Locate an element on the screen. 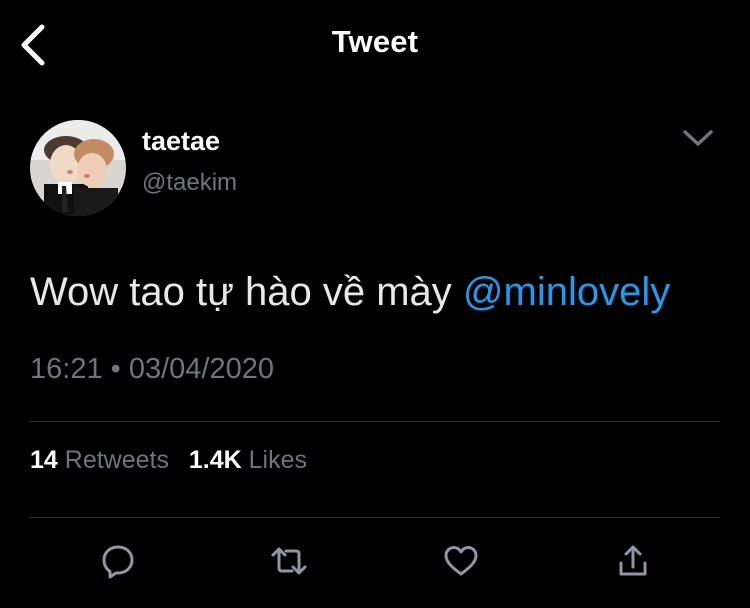 This screenshot has width=750, height=608. retweets-label: Retweets is located at coordinates (116, 460).